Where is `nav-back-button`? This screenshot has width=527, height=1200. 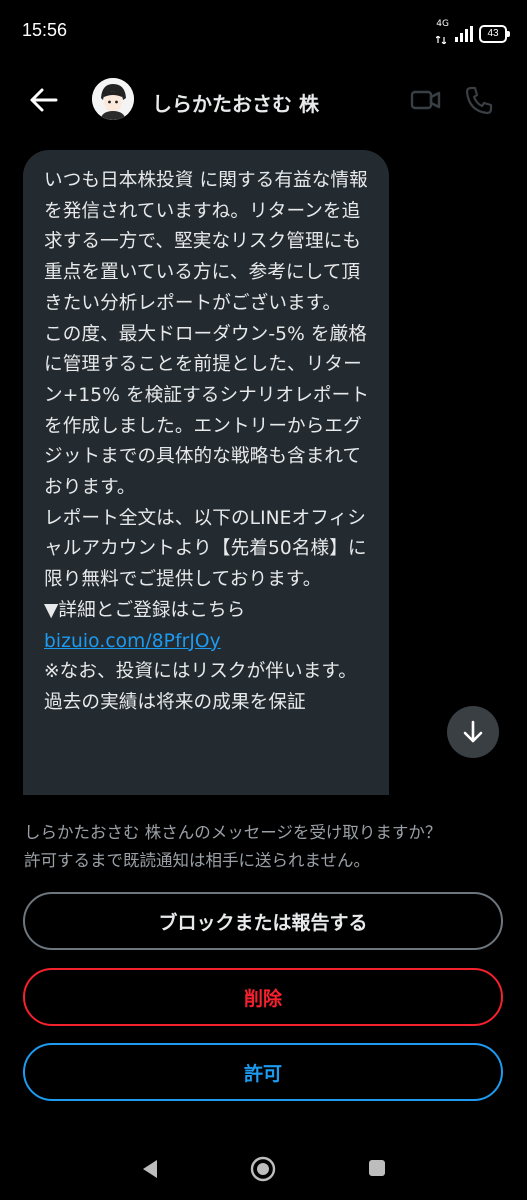
nav-back-button is located at coordinates (150, 1169).